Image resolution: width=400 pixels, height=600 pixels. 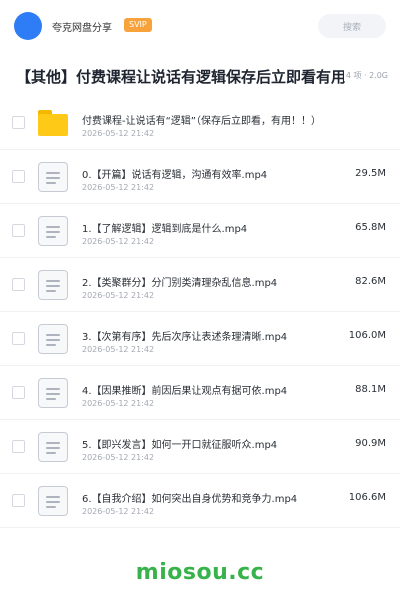 What do you see at coordinates (200, 26) in the screenshot?
I see `header: 夸克网盘分享 SVIP 搜索` at bounding box center [200, 26].